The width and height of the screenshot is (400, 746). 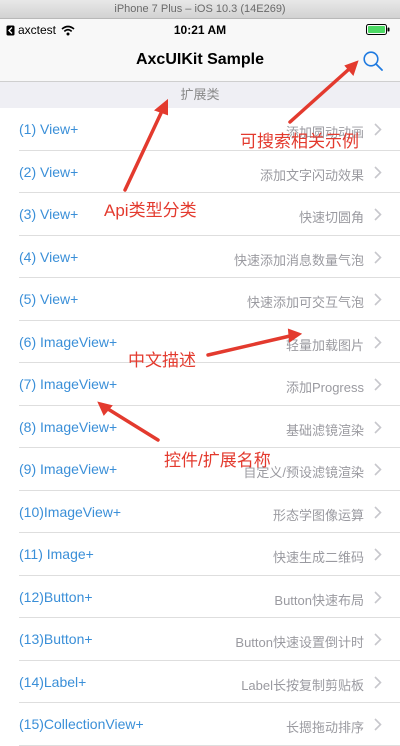 I want to click on row-title: (2) View+, so click(x=49, y=171).